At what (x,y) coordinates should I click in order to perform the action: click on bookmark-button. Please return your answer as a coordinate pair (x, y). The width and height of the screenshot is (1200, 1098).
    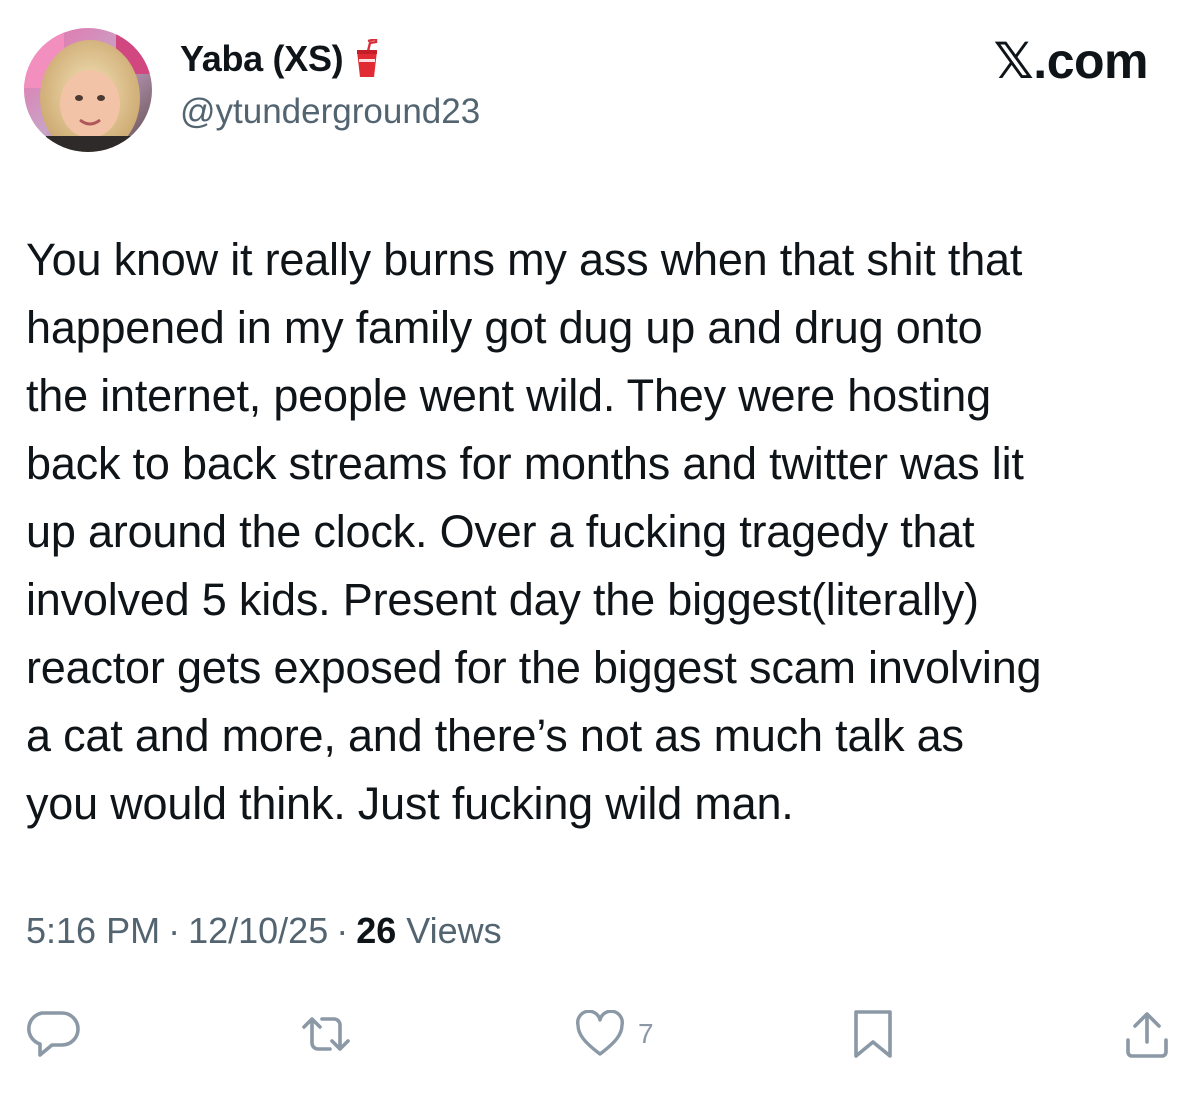
    Looking at the image, I should click on (873, 1034).